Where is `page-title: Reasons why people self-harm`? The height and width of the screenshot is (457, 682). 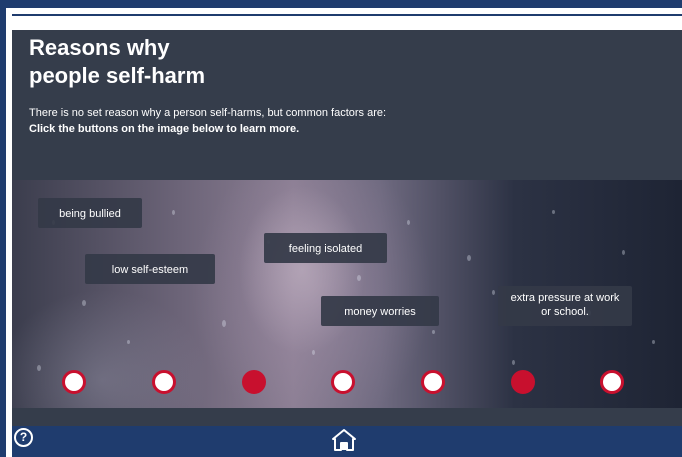 page-title: Reasons why people self-harm is located at coordinates (117, 61).